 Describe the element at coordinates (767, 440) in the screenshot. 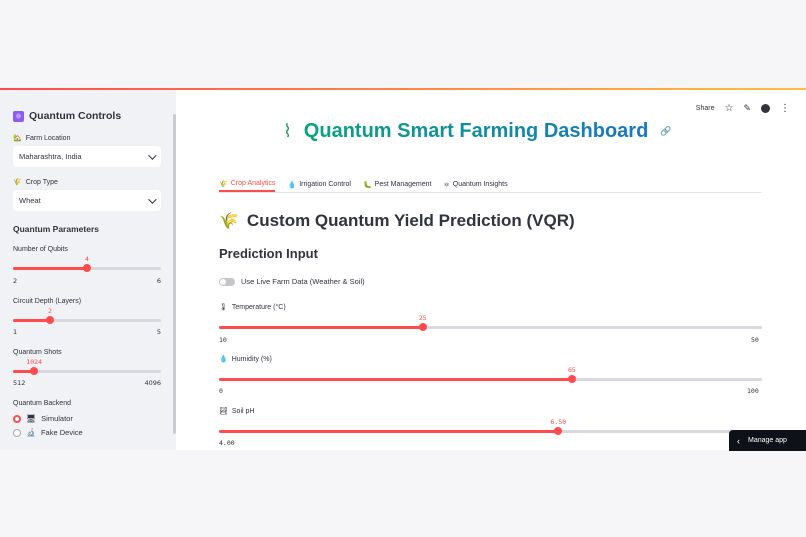

I see `manage-app-button: ‹ Manage app` at that location.